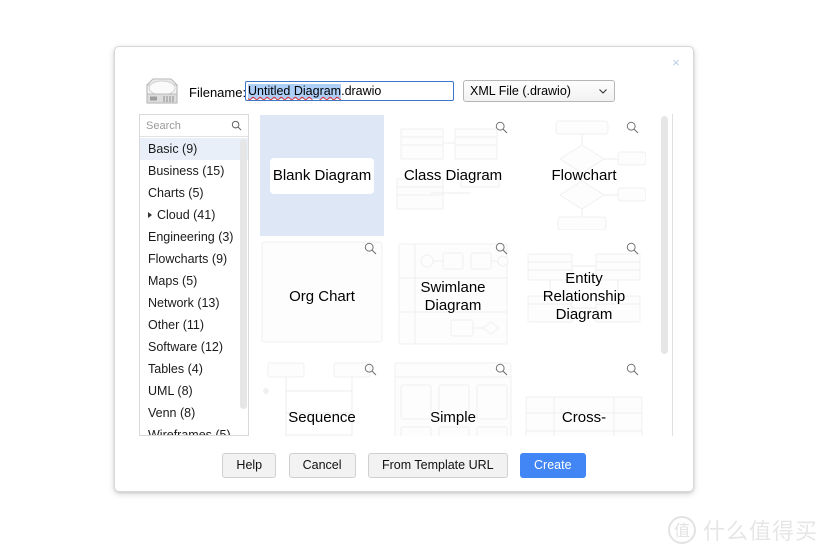 The width and height of the screenshot is (832, 556). Describe the element at coordinates (584, 176) in the screenshot. I see `template-tile: Flowchart` at that location.